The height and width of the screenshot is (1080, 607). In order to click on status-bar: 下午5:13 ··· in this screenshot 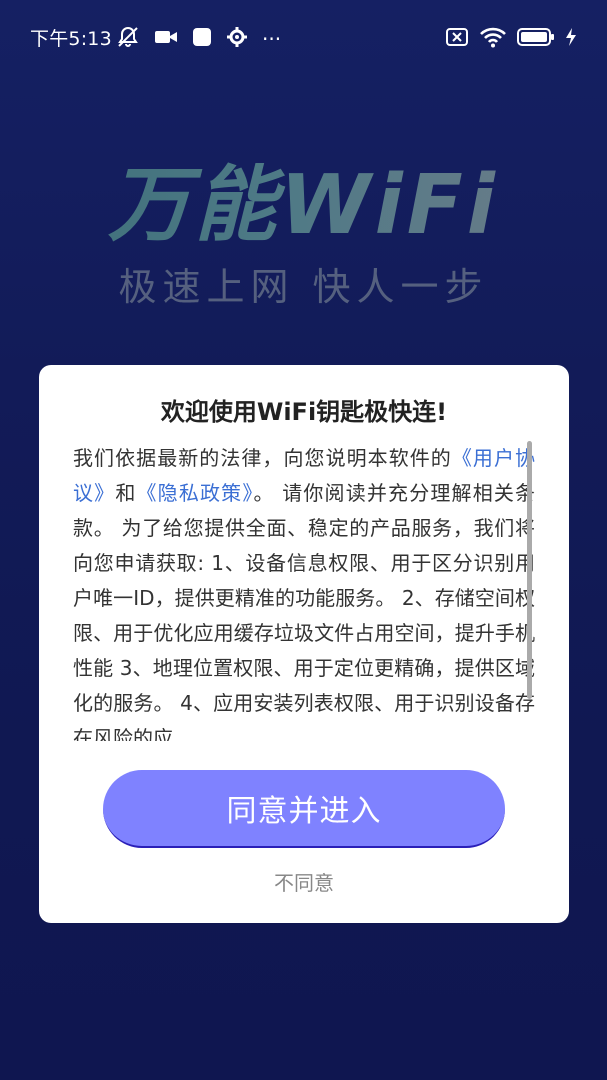, I will do `click(303, 38)`.